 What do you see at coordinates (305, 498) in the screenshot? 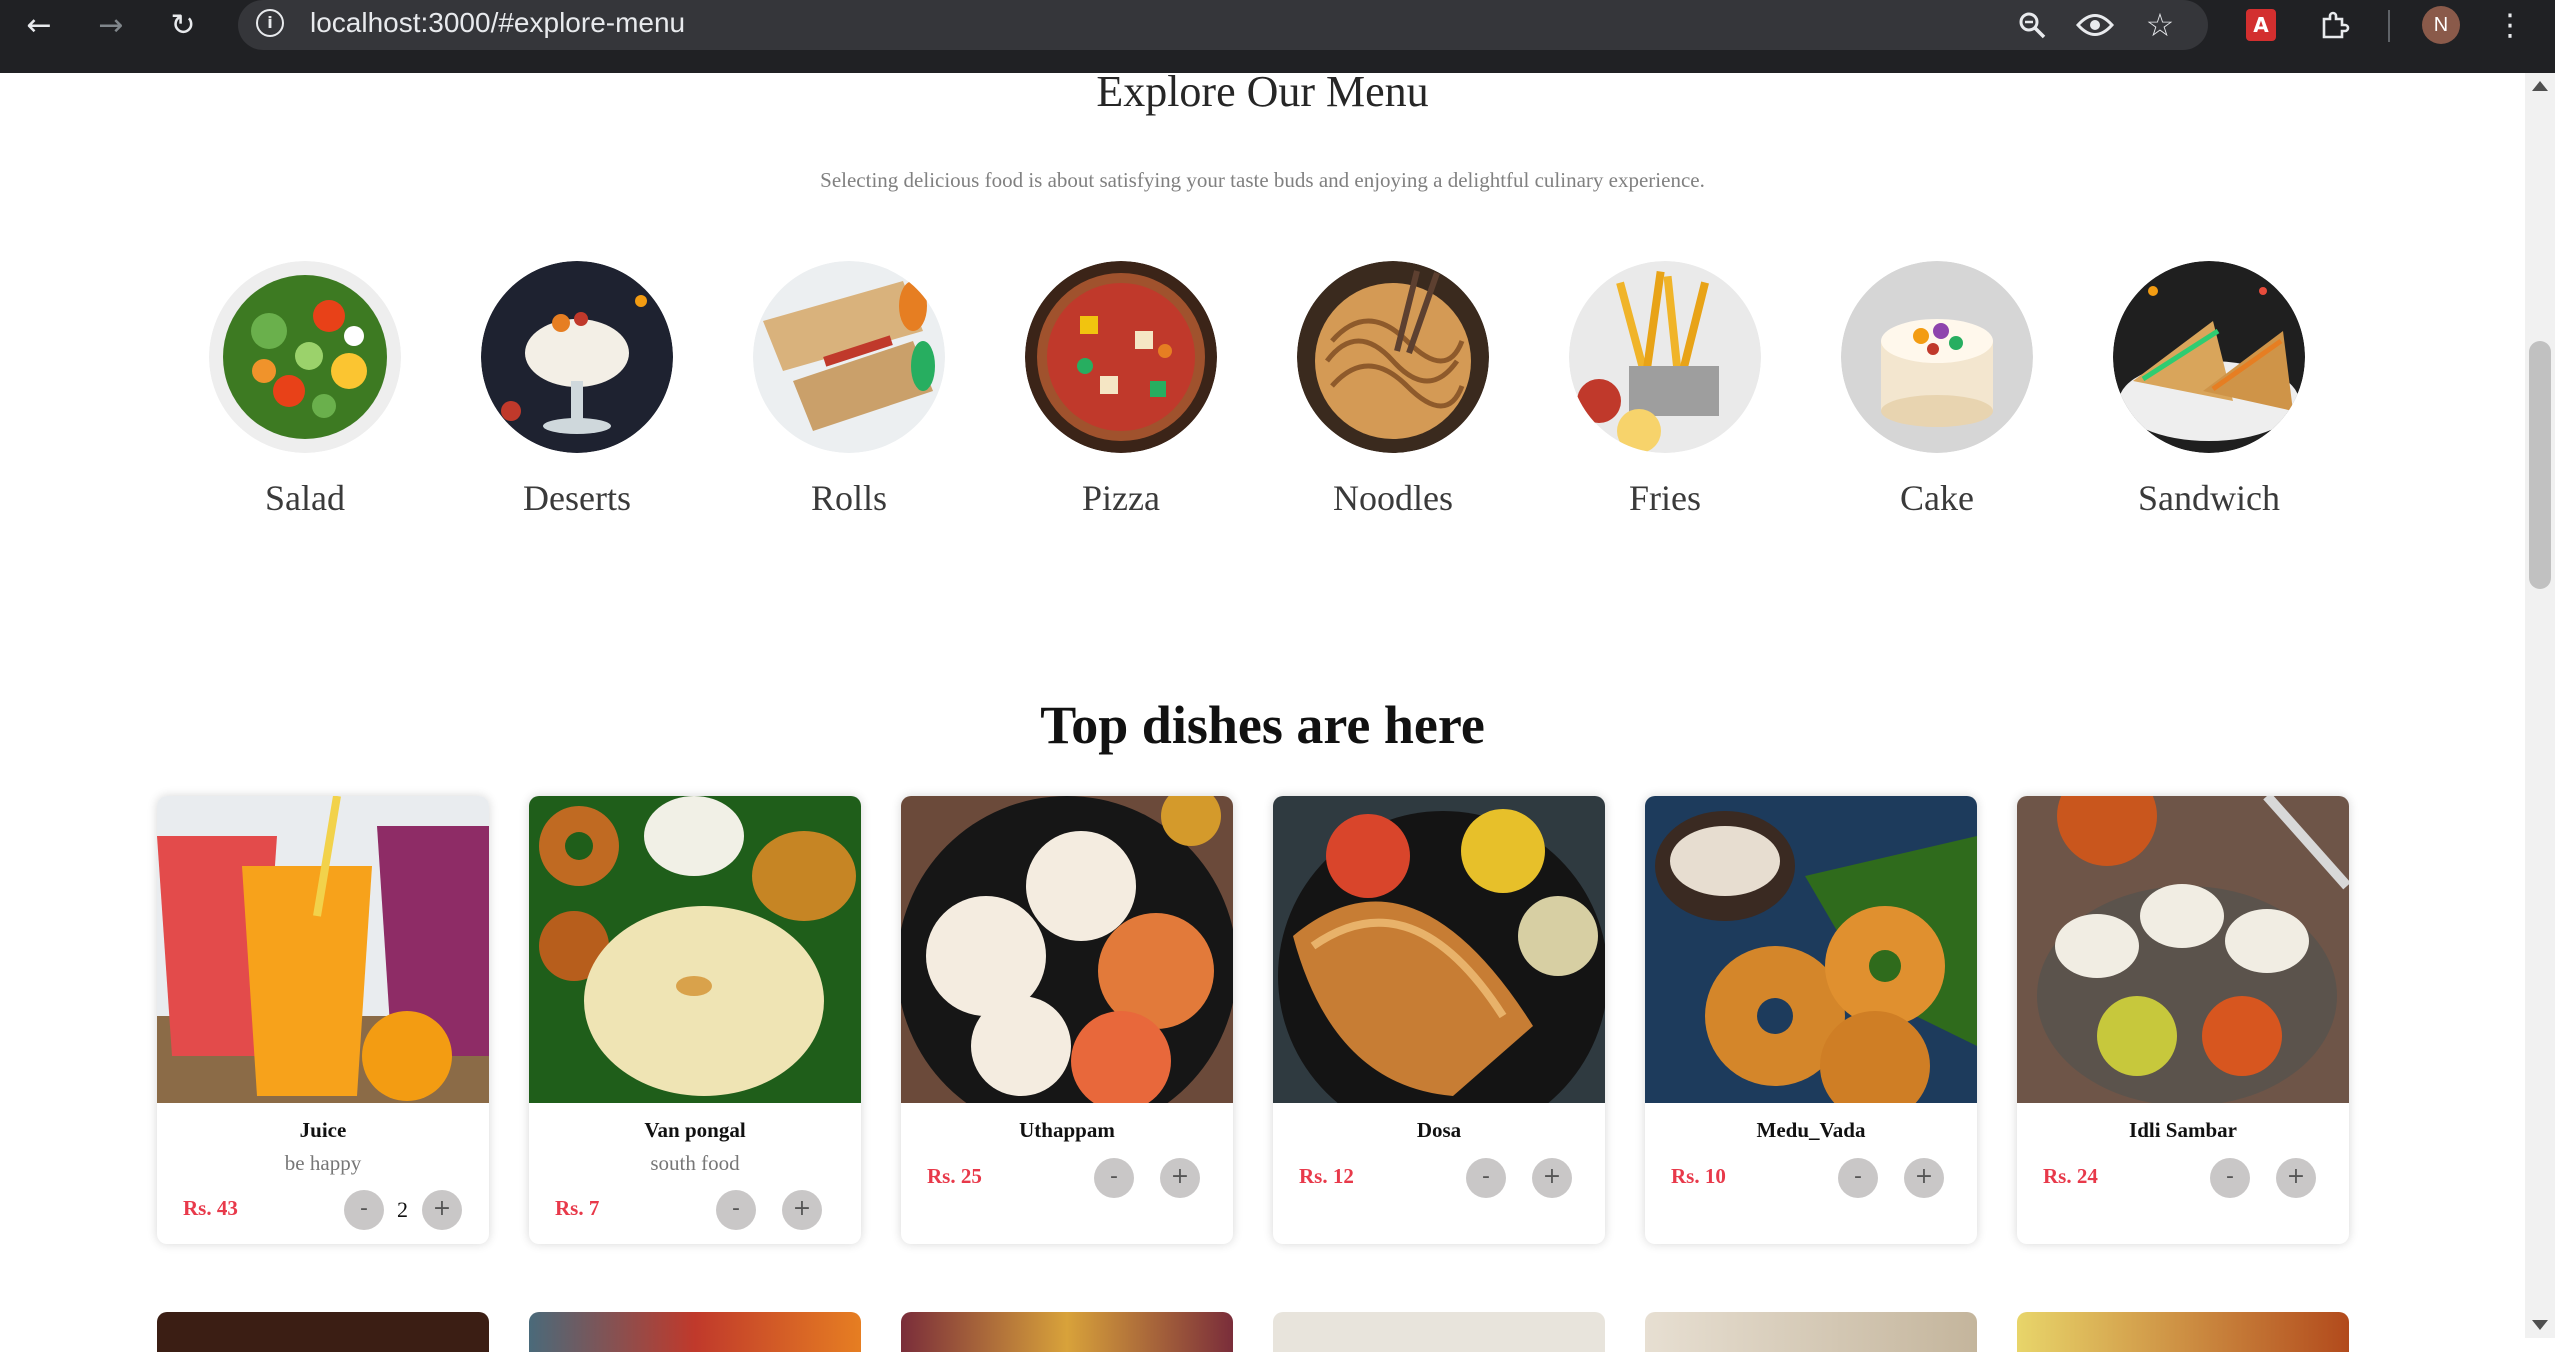
I see `category-label: Salad` at bounding box center [305, 498].